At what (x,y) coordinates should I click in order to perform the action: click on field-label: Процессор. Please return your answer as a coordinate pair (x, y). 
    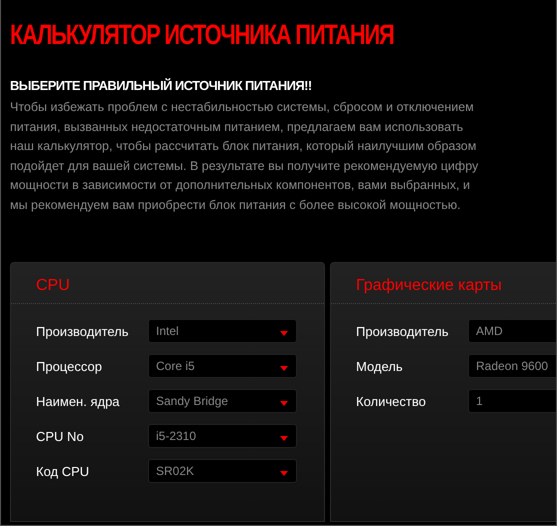
    Looking at the image, I should click on (69, 366).